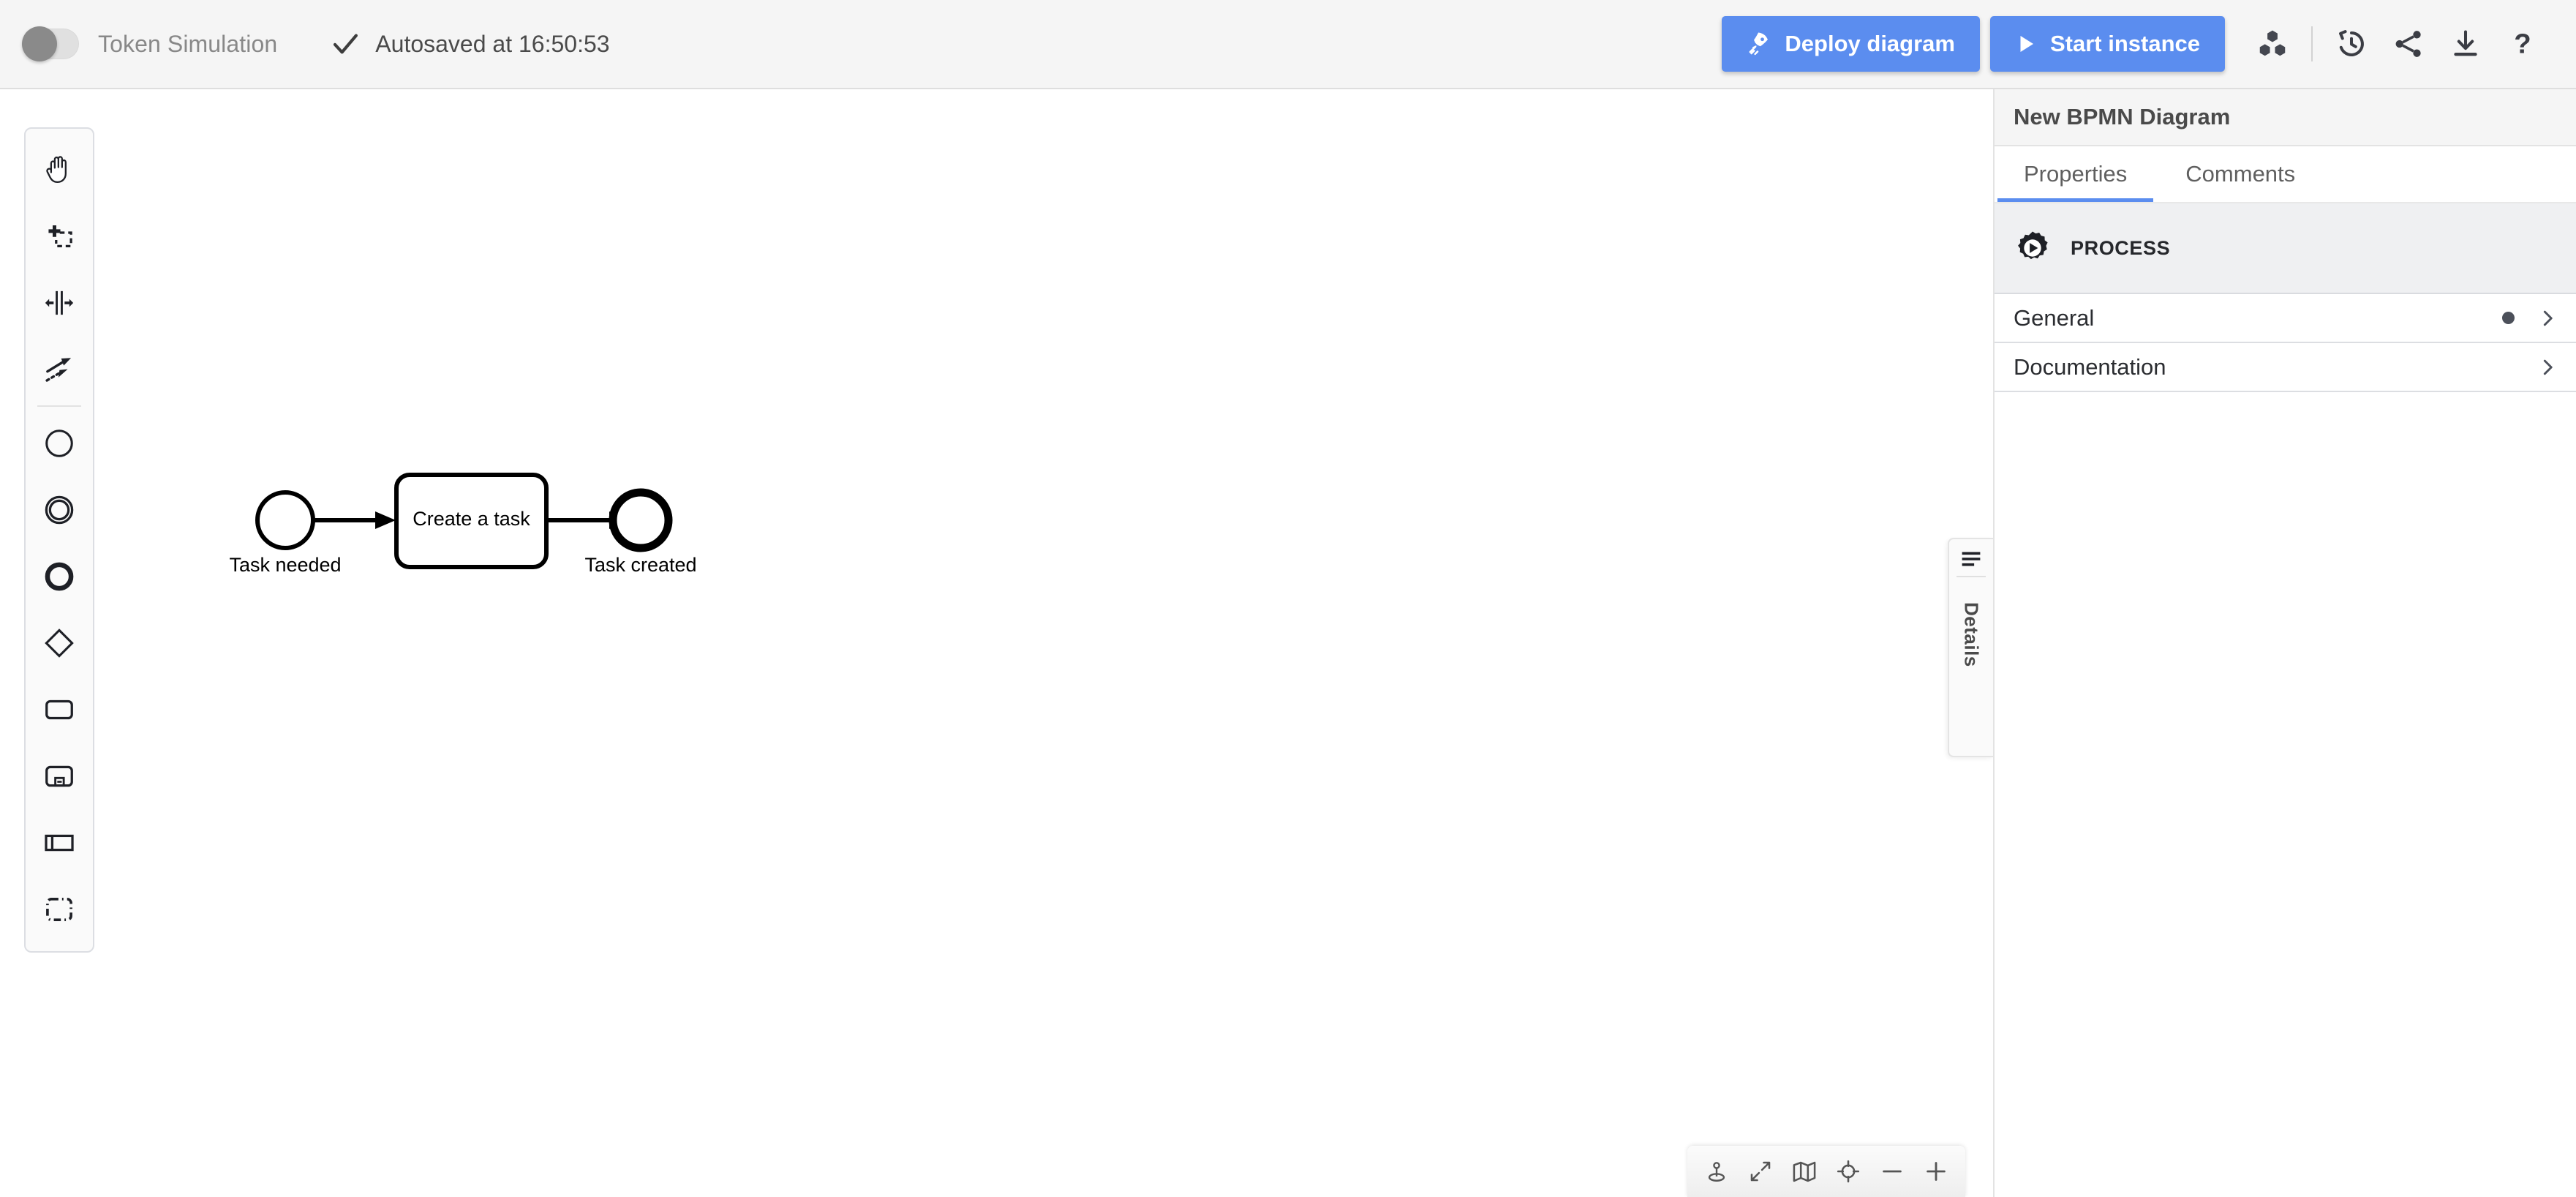  What do you see at coordinates (1971, 559) in the screenshot?
I see `lines-icon` at bounding box center [1971, 559].